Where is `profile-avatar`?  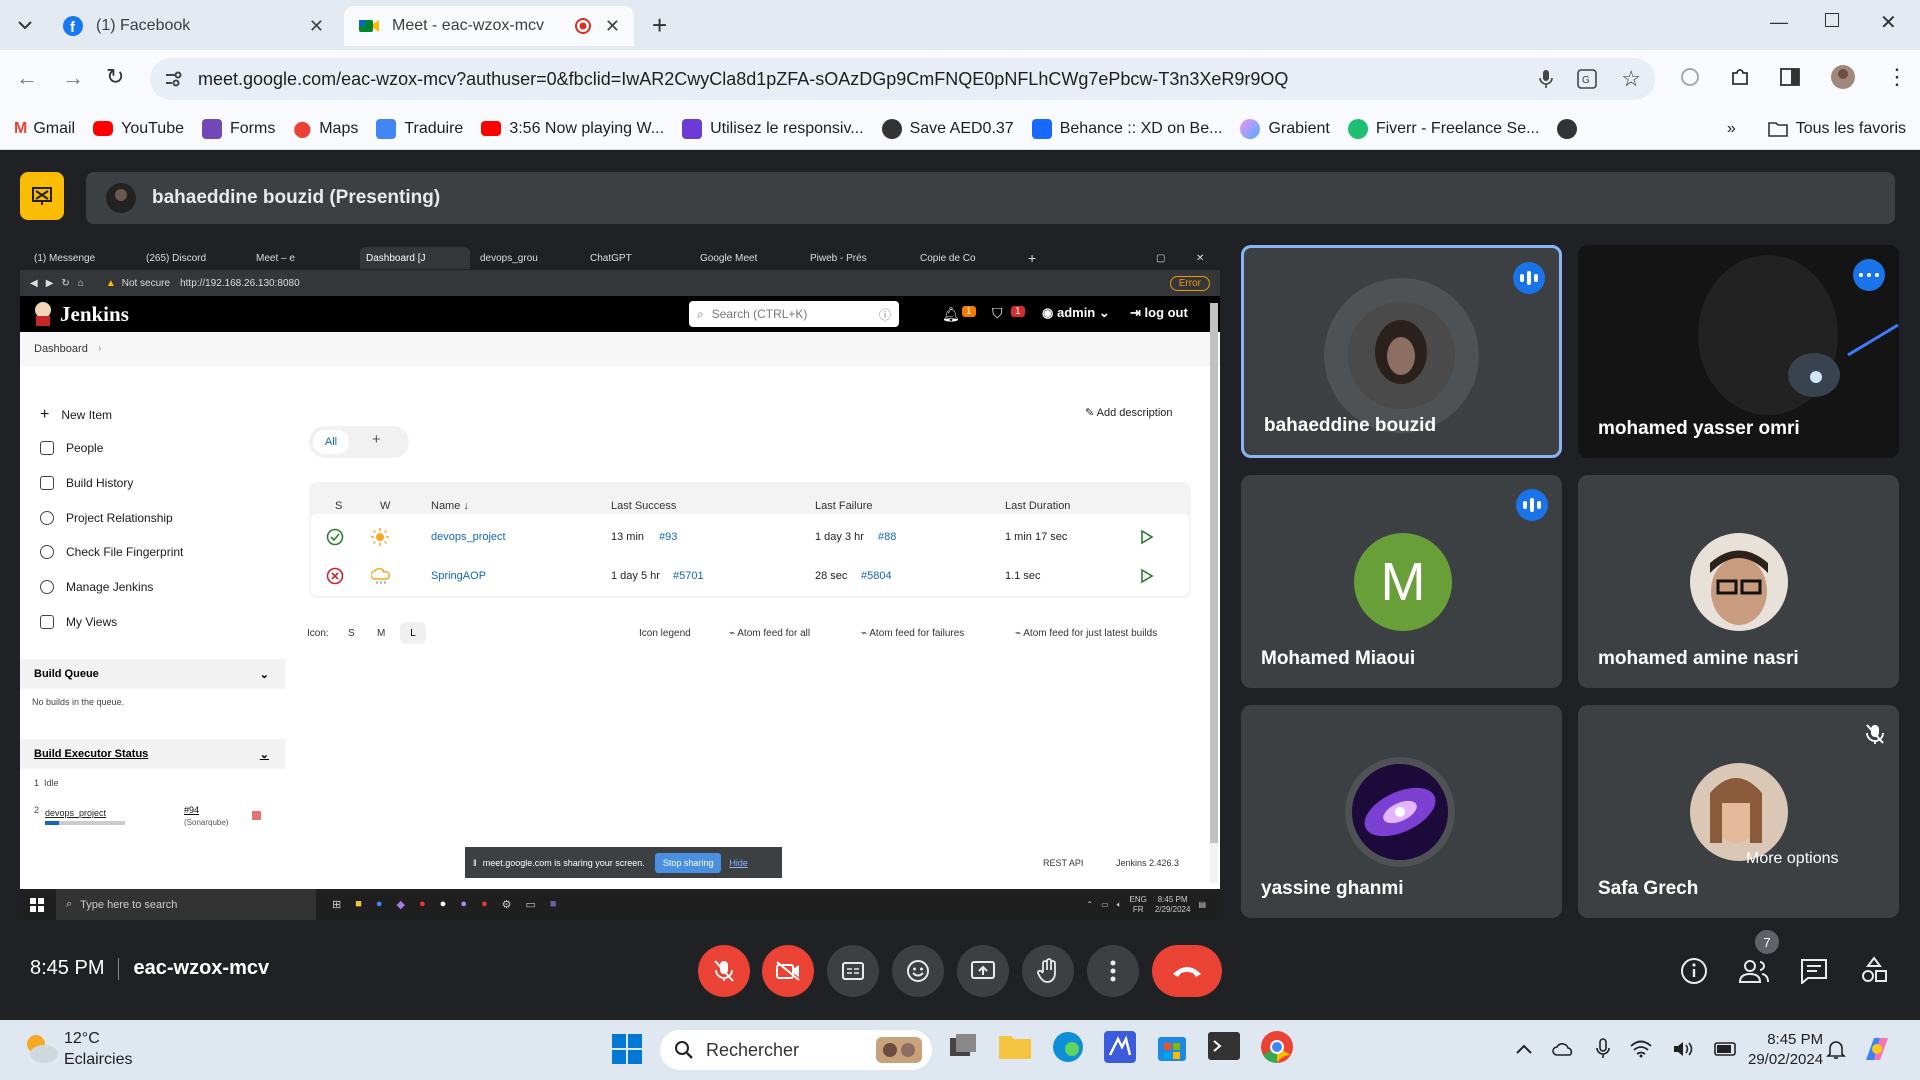 profile-avatar is located at coordinates (1843, 77).